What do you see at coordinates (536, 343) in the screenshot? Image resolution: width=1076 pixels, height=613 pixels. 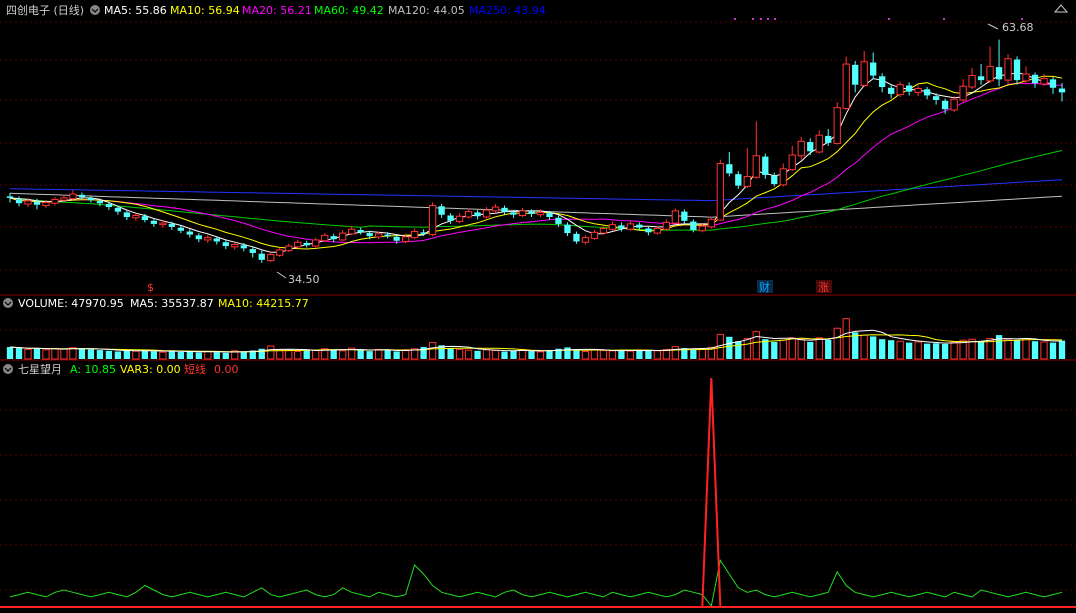 I see `volume-ma10-line` at bounding box center [536, 343].